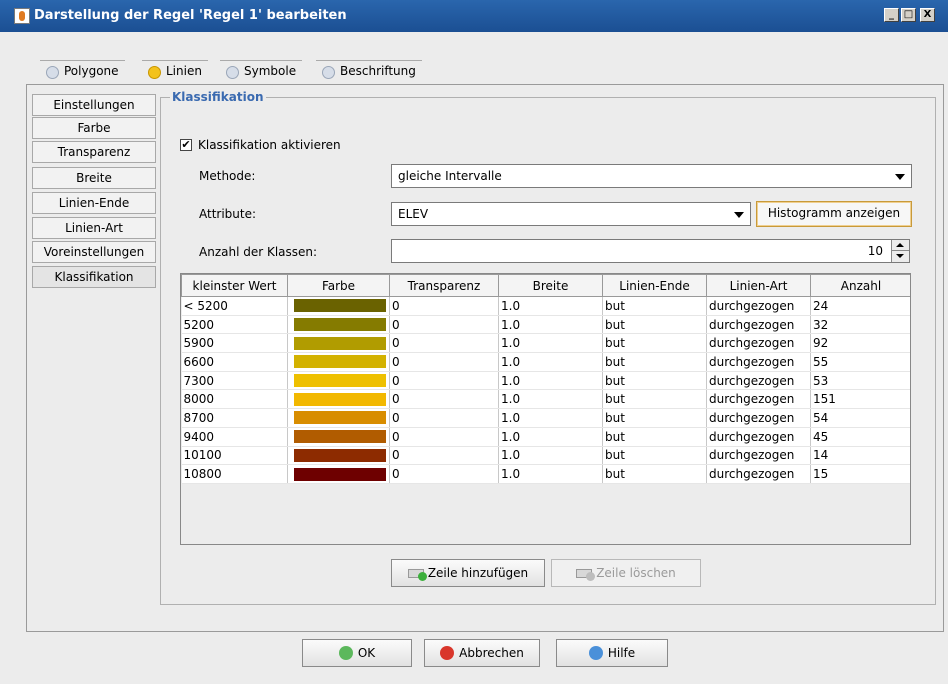 The image size is (948, 684). What do you see at coordinates (369, 72) in the screenshot?
I see `tab-beschriftung: Beschriftung` at bounding box center [369, 72].